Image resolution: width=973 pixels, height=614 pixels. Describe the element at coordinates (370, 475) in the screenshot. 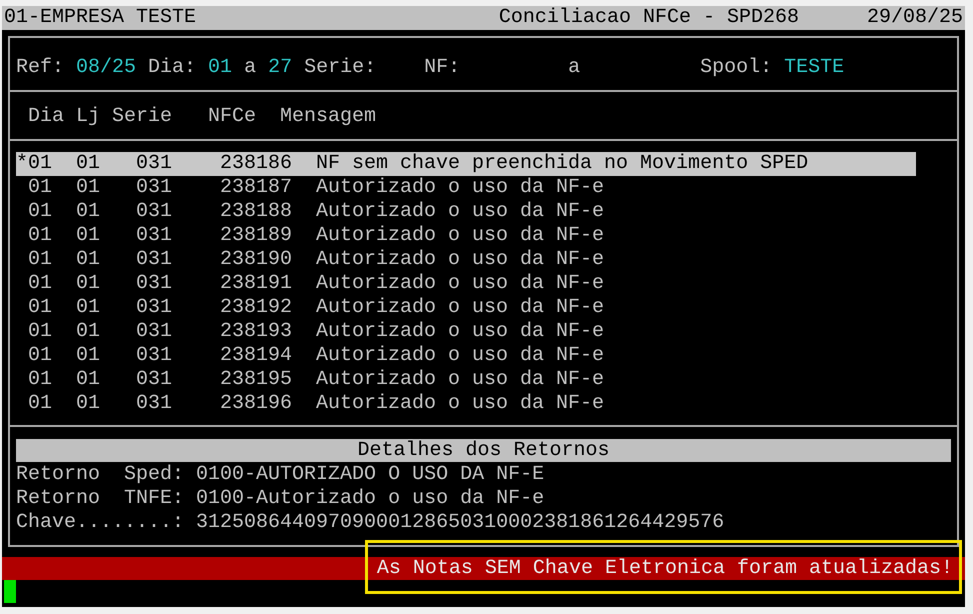

I see `detail-value: 0100-AUTORIZADO O USO DA NF-E` at that location.